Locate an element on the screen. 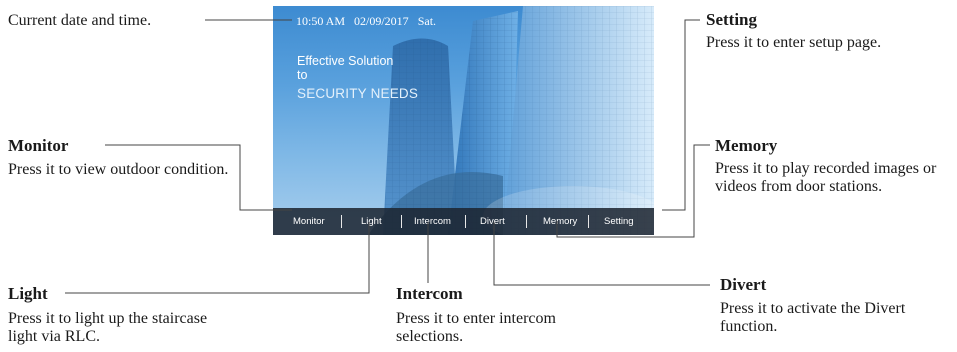 This screenshot has width=957, height=352. callout-setting-desc: Press it to enter setup page. is located at coordinates (794, 42).